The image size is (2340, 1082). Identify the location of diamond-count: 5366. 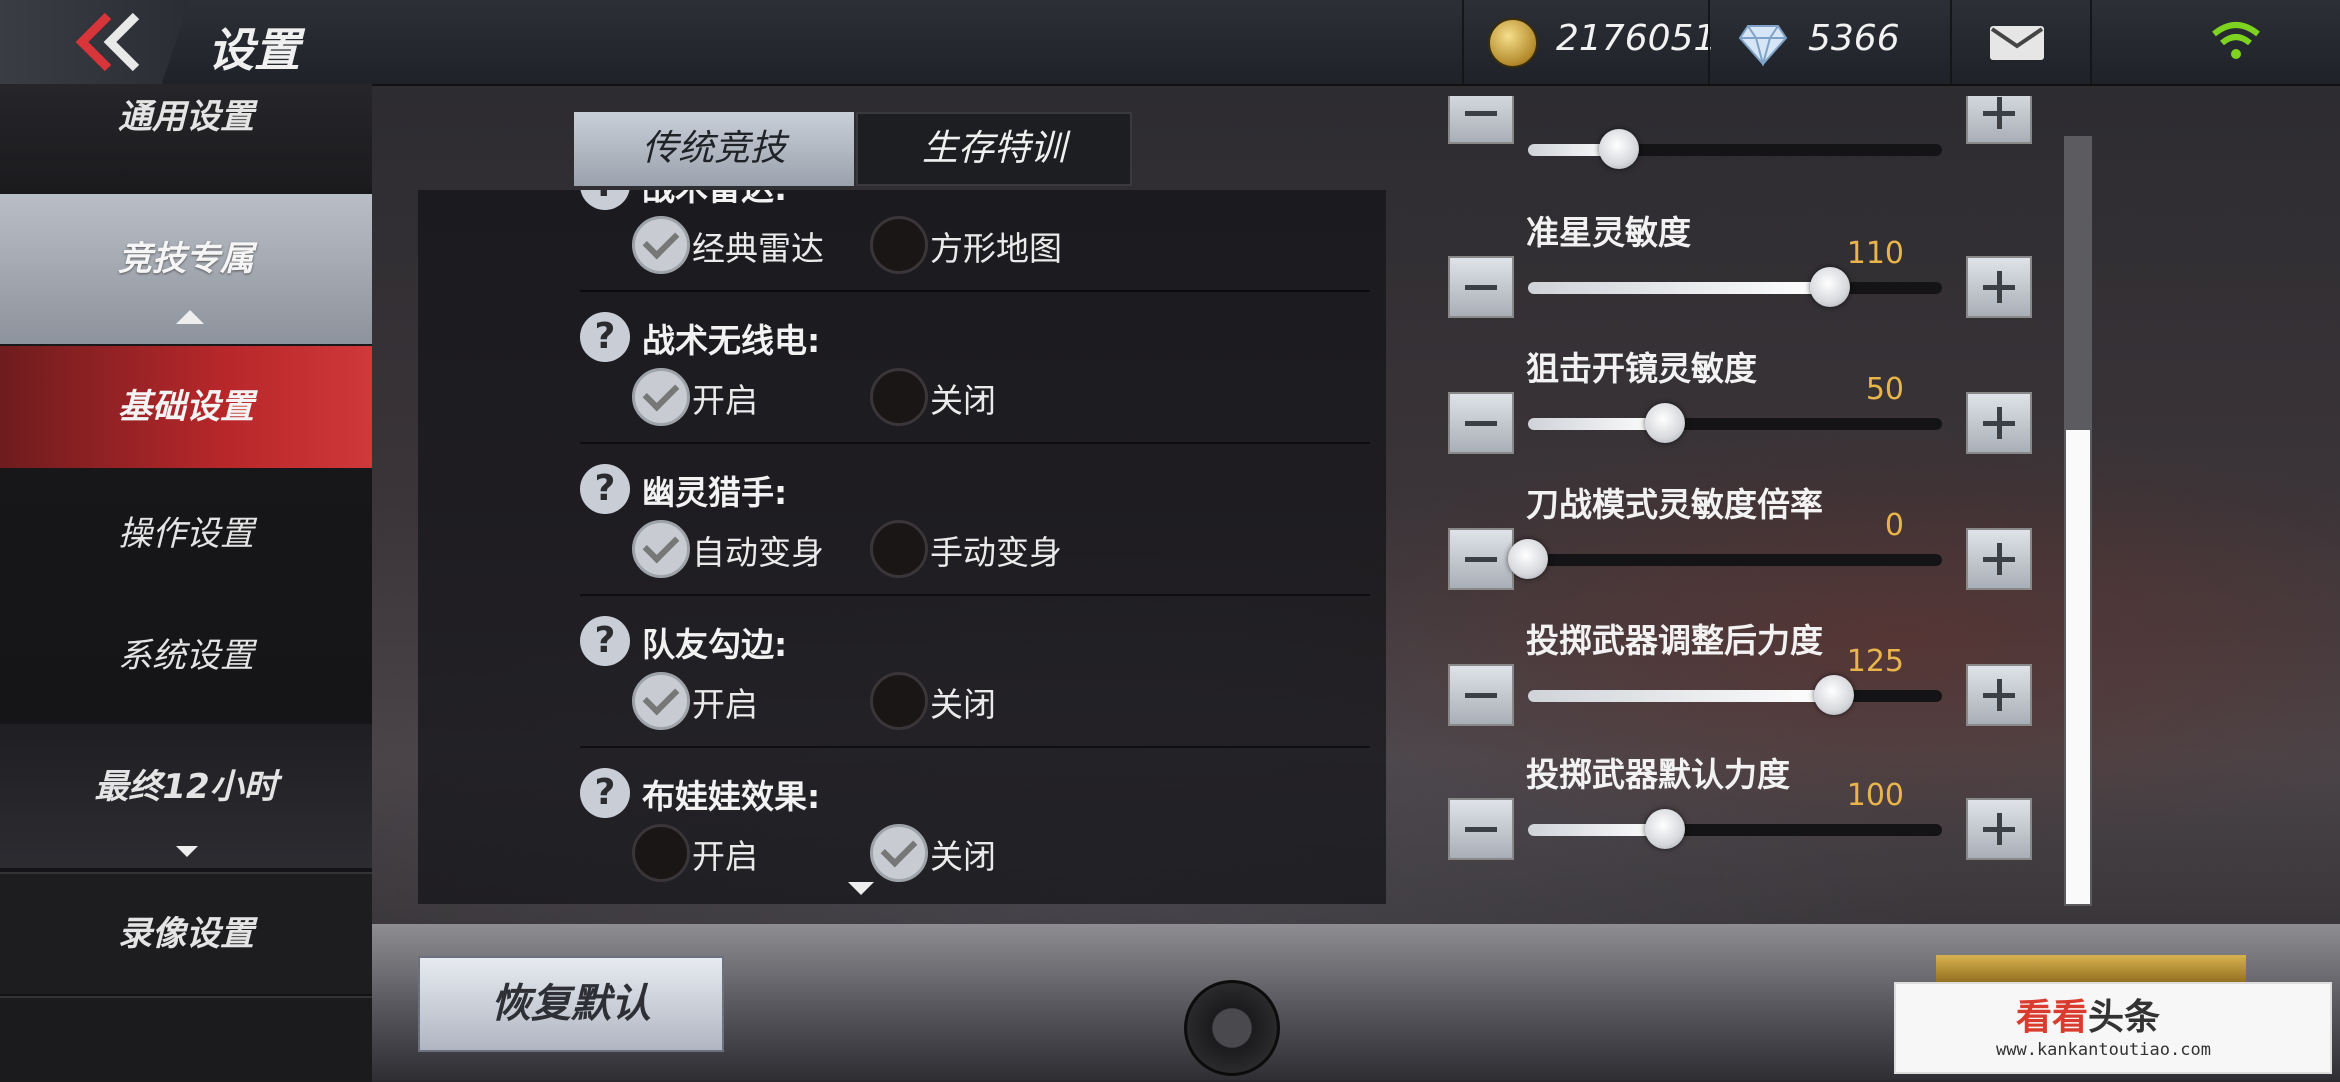
(1854, 38).